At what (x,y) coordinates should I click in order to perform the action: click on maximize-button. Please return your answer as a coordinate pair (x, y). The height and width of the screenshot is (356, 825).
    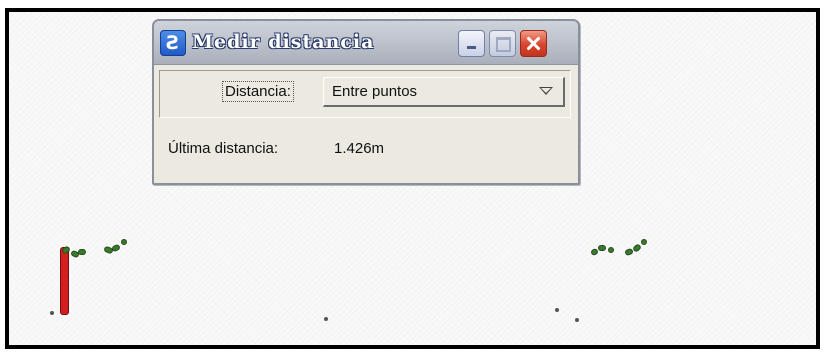
    Looking at the image, I should click on (502, 43).